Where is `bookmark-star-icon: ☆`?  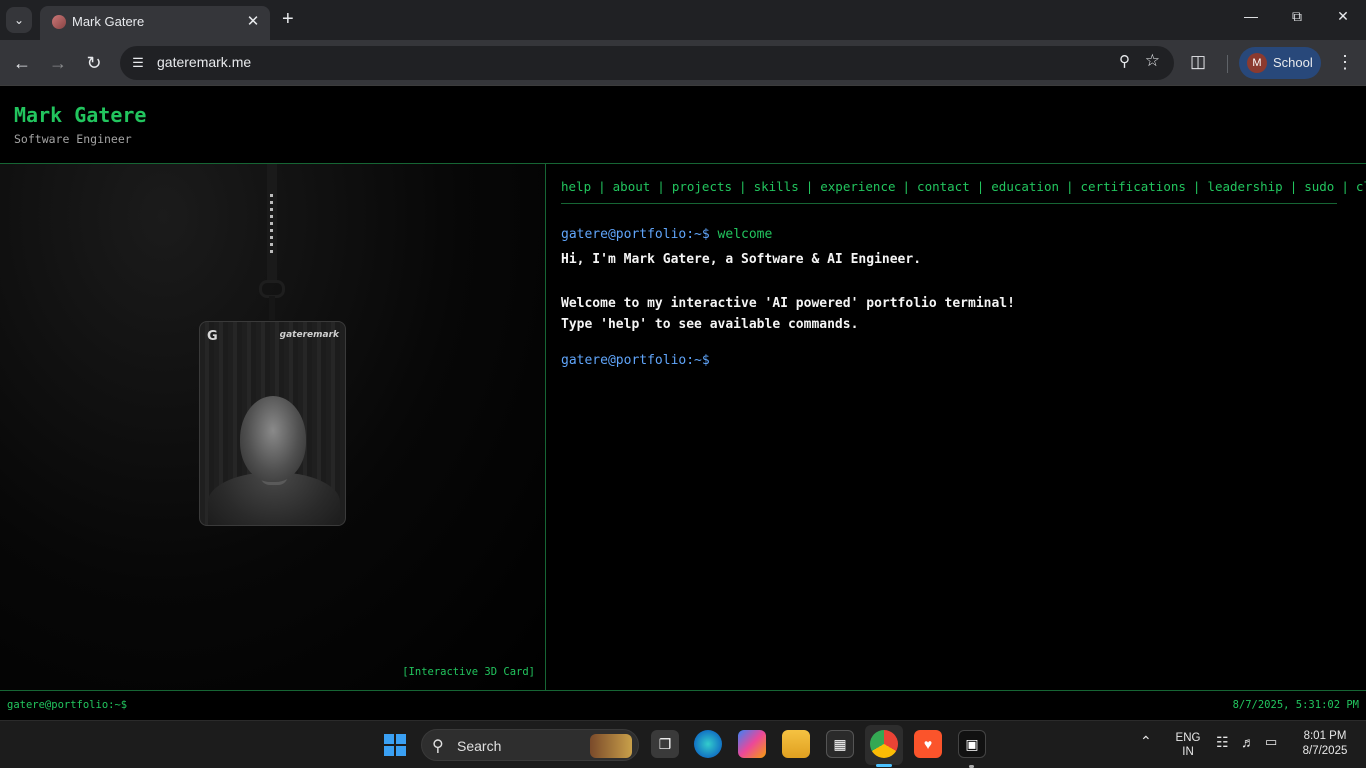 bookmark-star-icon: ☆ is located at coordinates (1152, 61).